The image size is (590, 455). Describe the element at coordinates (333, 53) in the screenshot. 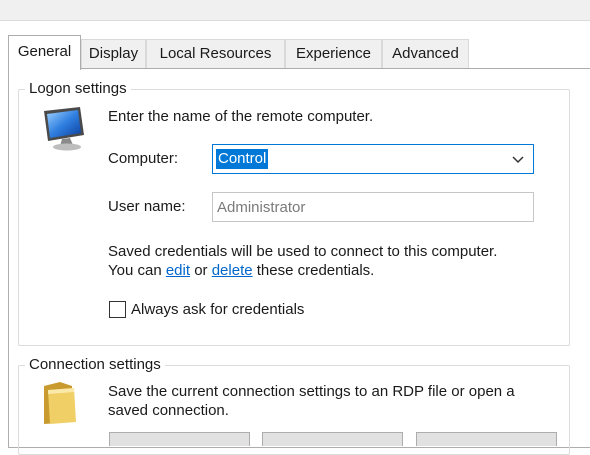

I see `tab-experience: Experience` at that location.